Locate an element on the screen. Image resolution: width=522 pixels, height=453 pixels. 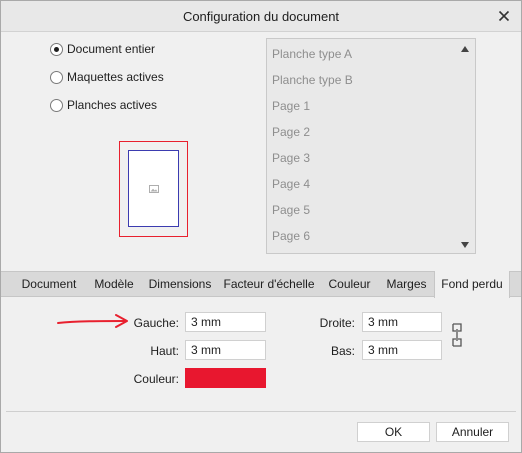
tab-fond-perdu: Fond perdu is located at coordinates (472, 284).